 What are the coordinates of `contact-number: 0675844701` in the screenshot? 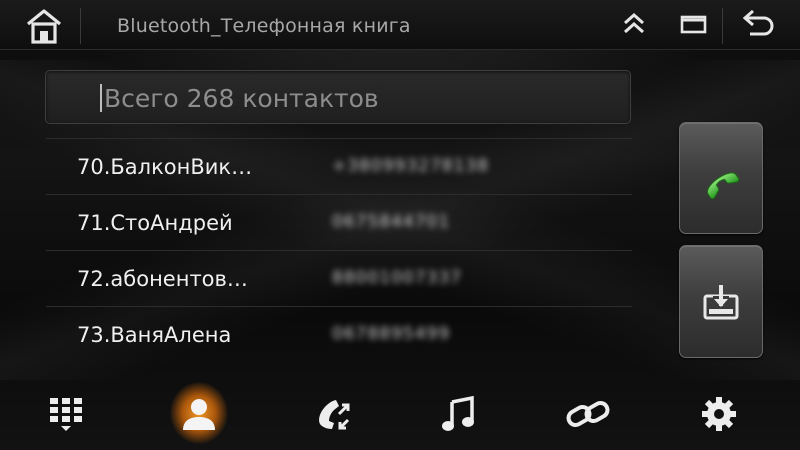 It's located at (391, 222).